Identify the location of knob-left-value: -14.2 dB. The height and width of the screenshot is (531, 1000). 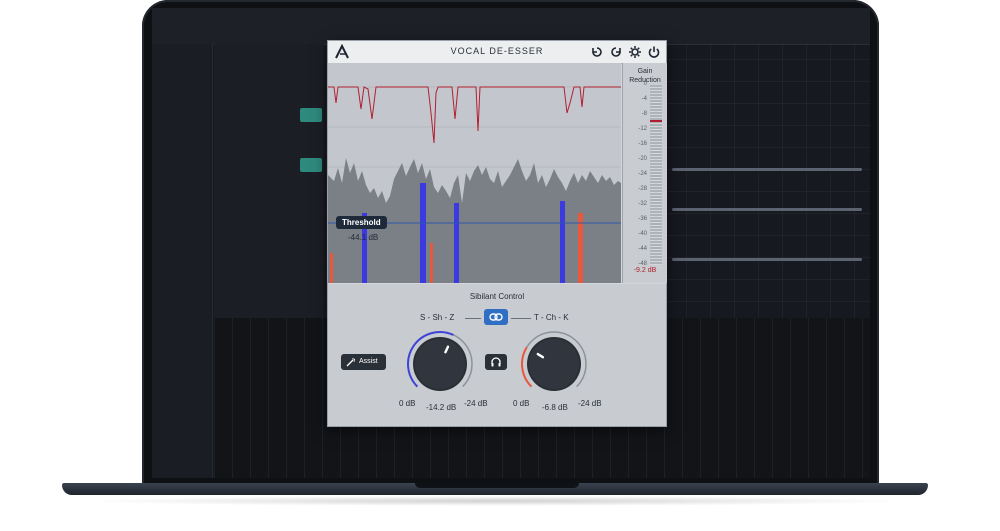
(441, 407).